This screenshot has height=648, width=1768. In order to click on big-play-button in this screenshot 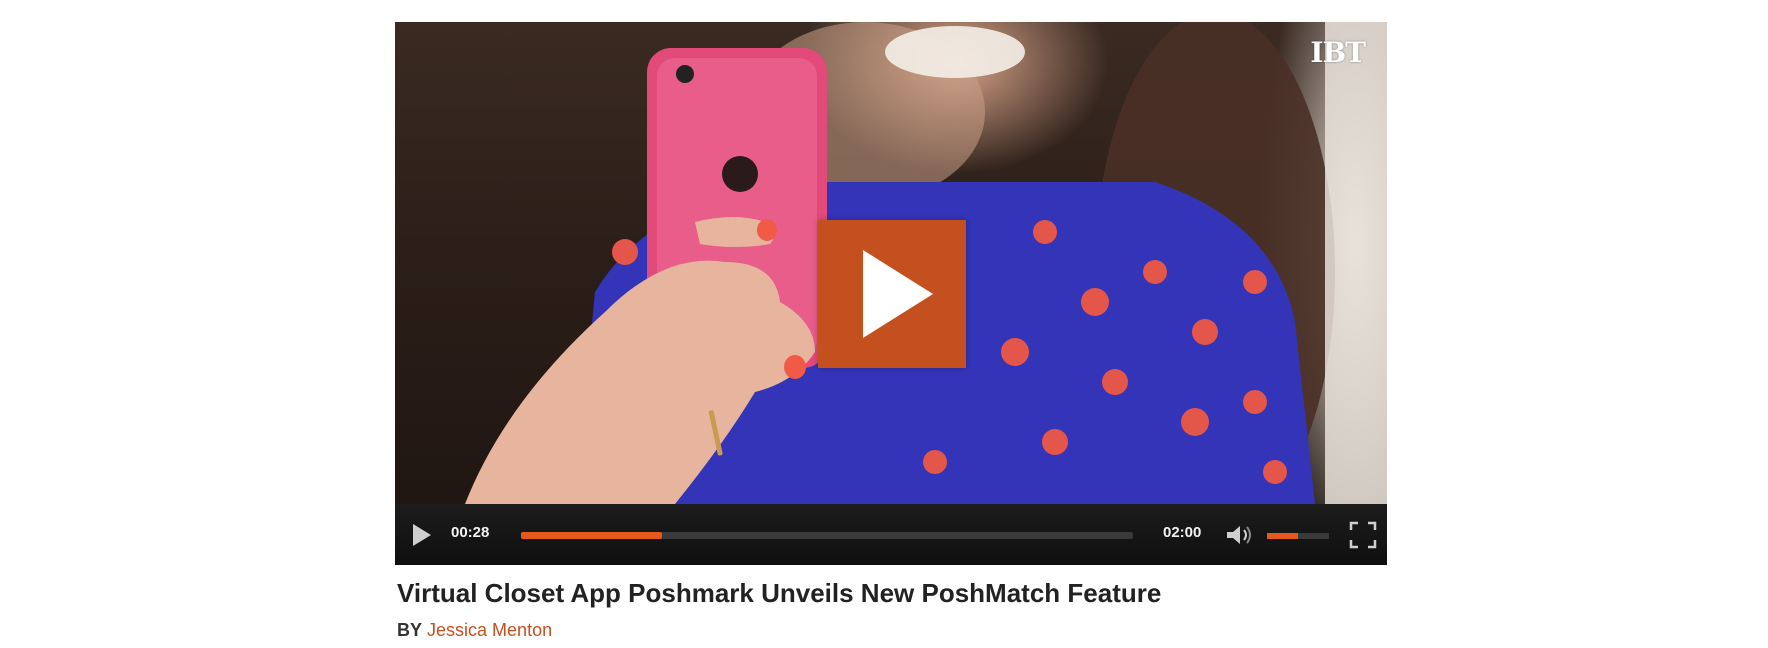, I will do `click(892, 294)`.